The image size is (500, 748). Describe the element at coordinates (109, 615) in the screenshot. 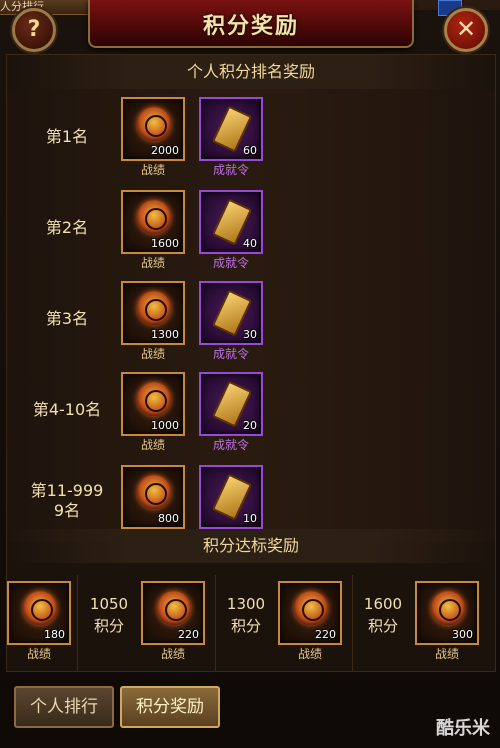

I see `threshold-label: 1050 积分` at that location.